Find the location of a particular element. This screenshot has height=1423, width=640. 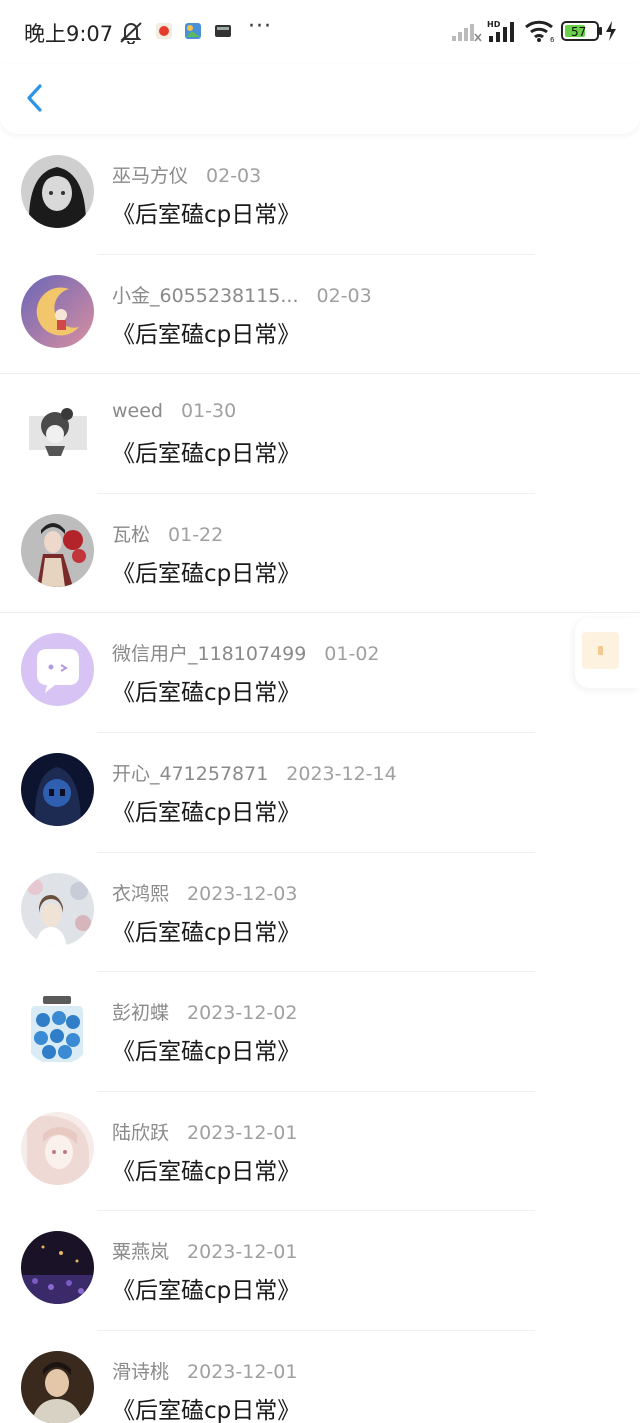

svg-text: HD is located at coordinates (494, 24).